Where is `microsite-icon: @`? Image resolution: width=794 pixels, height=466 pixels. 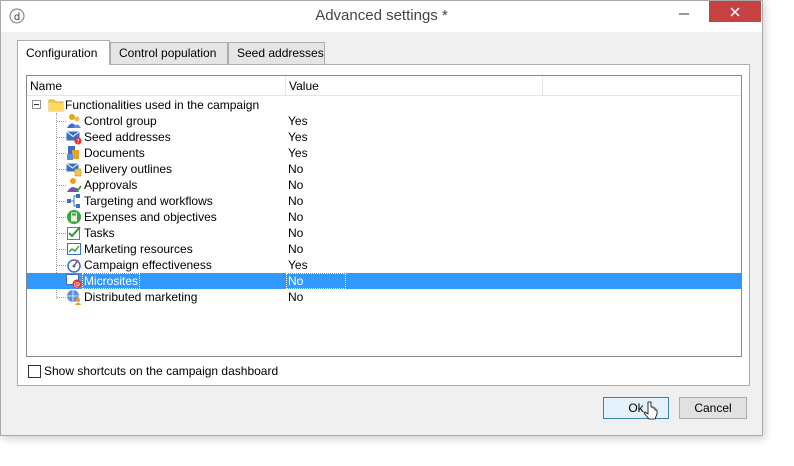
microsite-icon: @ is located at coordinates (74, 281).